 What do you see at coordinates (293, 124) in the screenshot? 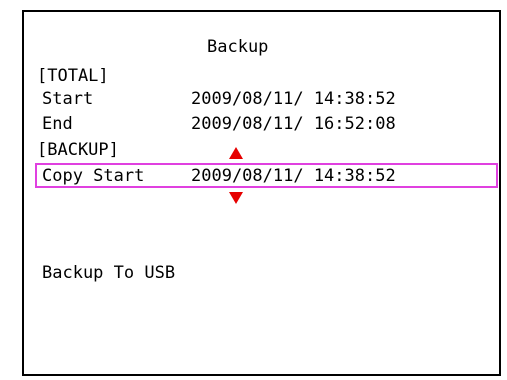
I see `end-value: 2009/08/11/ 16:52:08` at bounding box center [293, 124].